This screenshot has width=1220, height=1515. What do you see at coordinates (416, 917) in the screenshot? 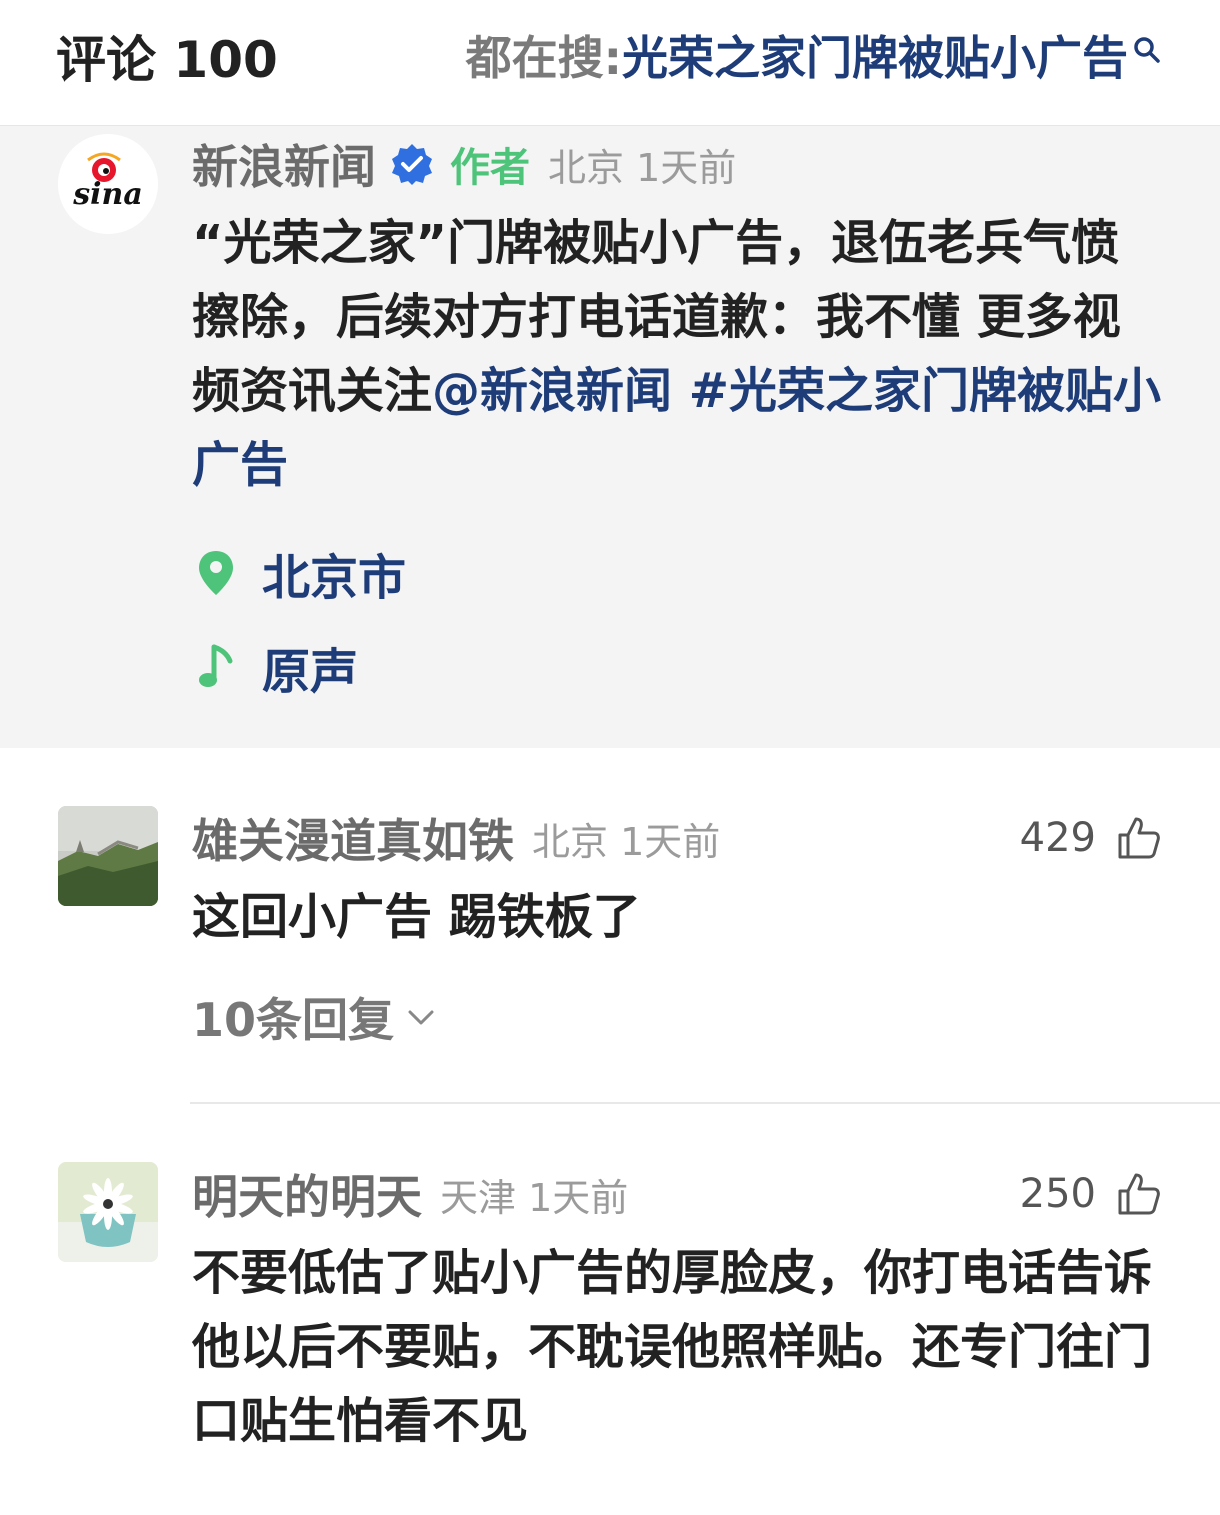
I see `comment-text: 这回小广告 踢铁板了` at bounding box center [416, 917].